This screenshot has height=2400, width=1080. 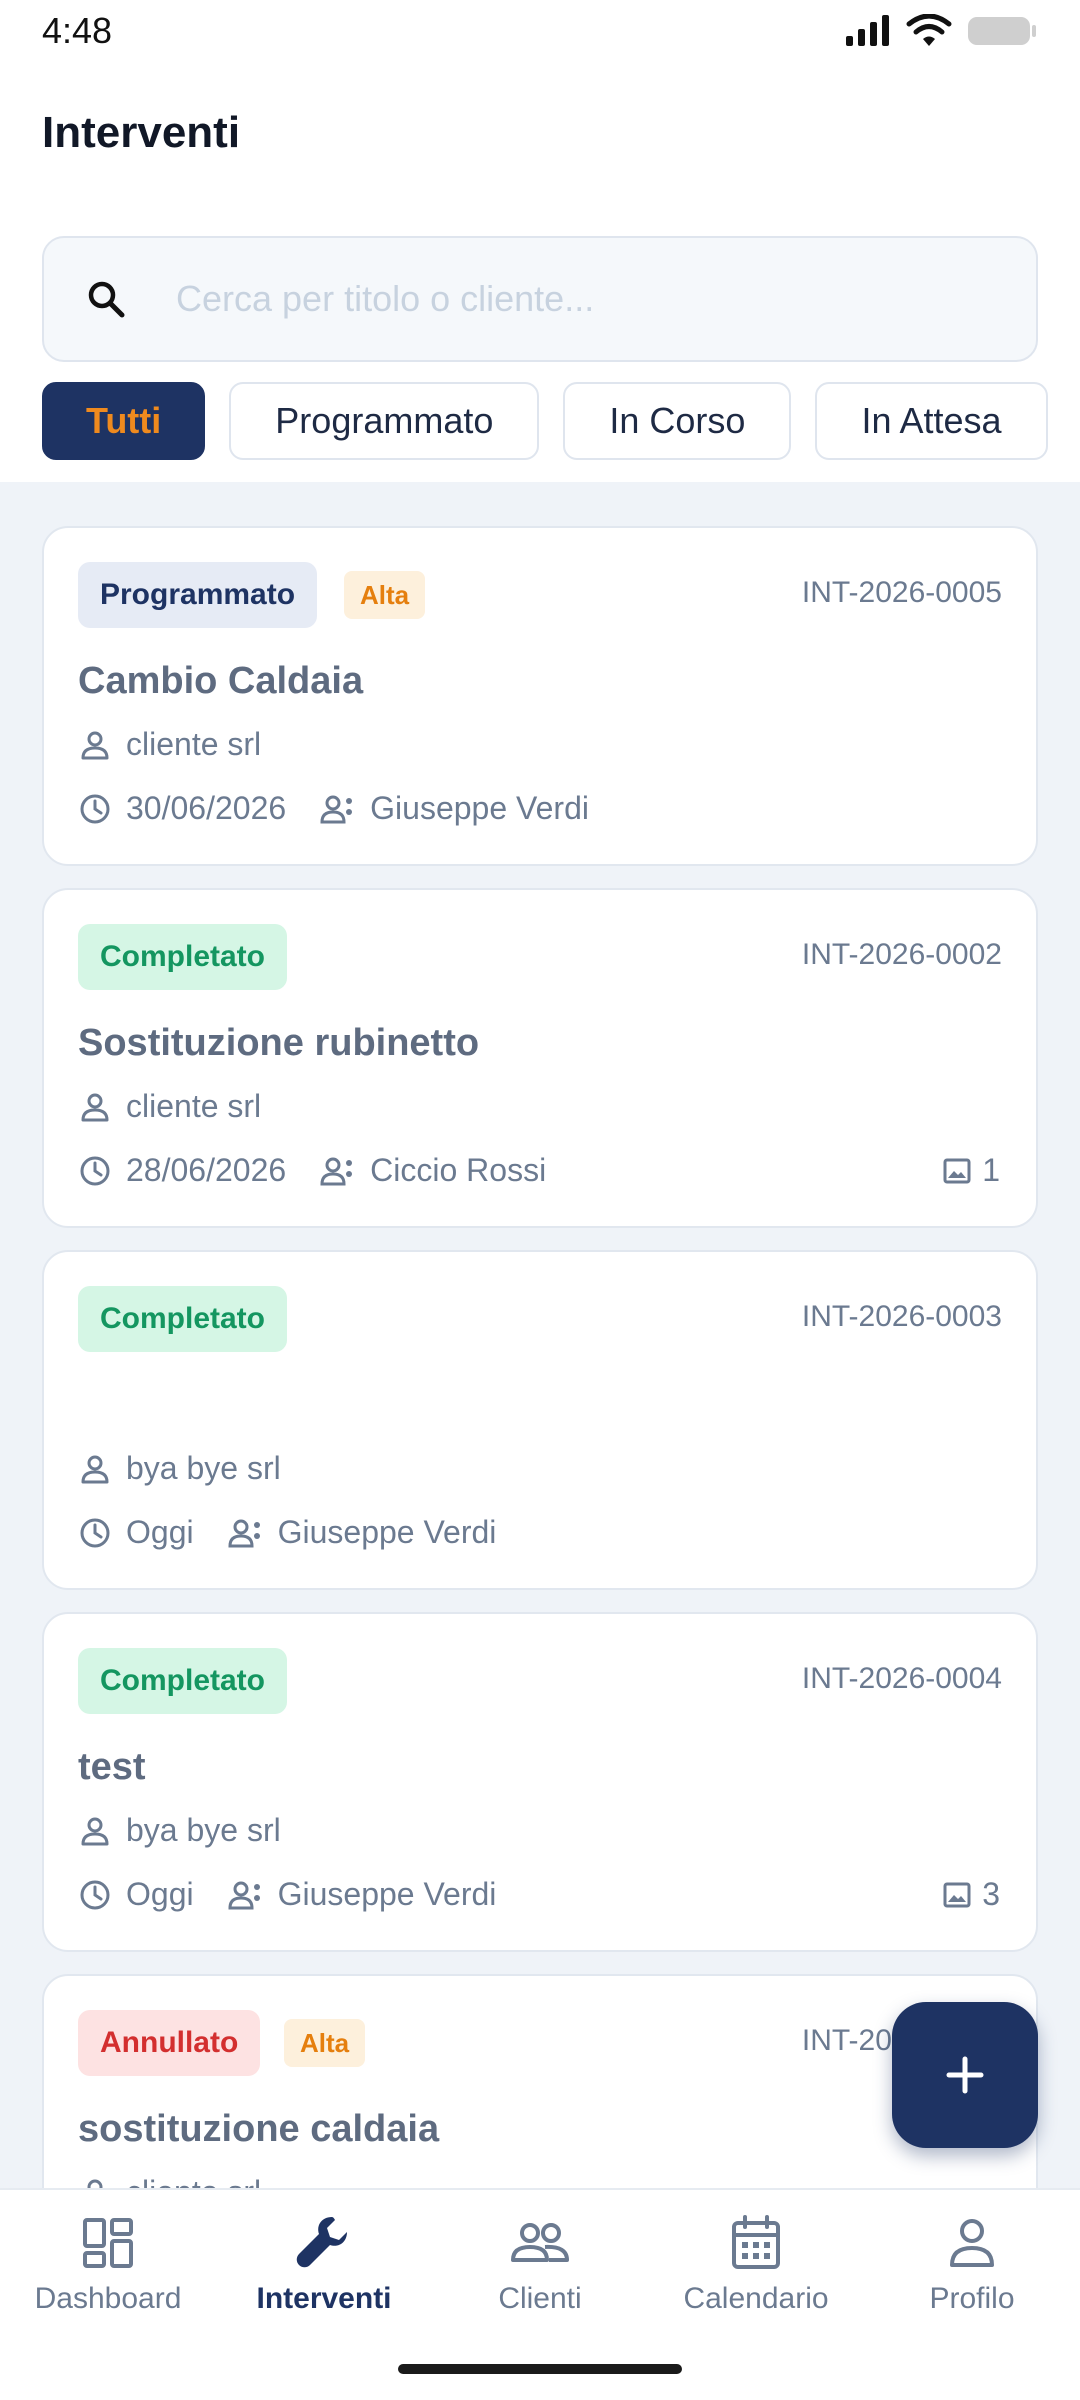 What do you see at coordinates (756, 2242) in the screenshot?
I see `calendar-icon` at bounding box center [756, 2242].